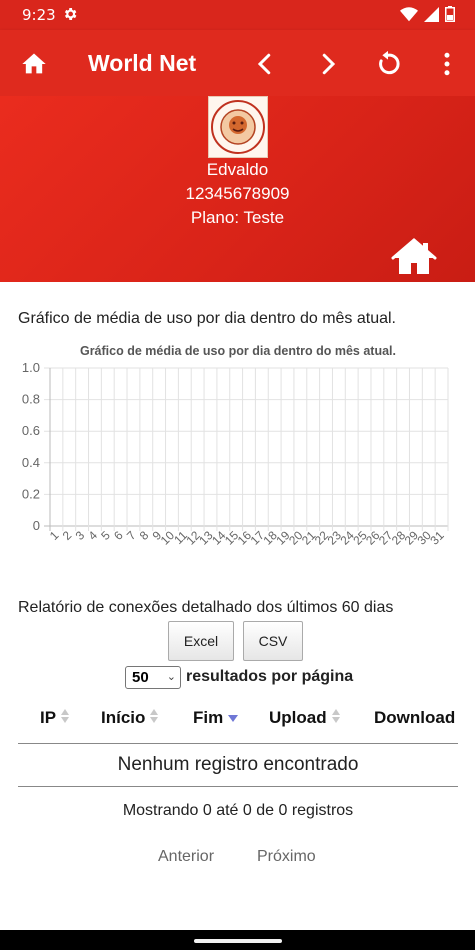 The image size is (475, 950). Describe the element at coordinates (201, 641) in the screenshot. I see `excel-button: Excel` at that location.